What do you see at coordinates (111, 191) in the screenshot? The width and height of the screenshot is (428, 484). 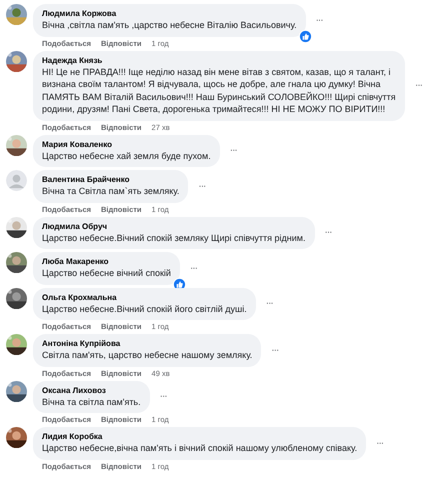 I see `comment-text: Вічна та Світла пам`ять земляку.` at bounding box center [111, 191].